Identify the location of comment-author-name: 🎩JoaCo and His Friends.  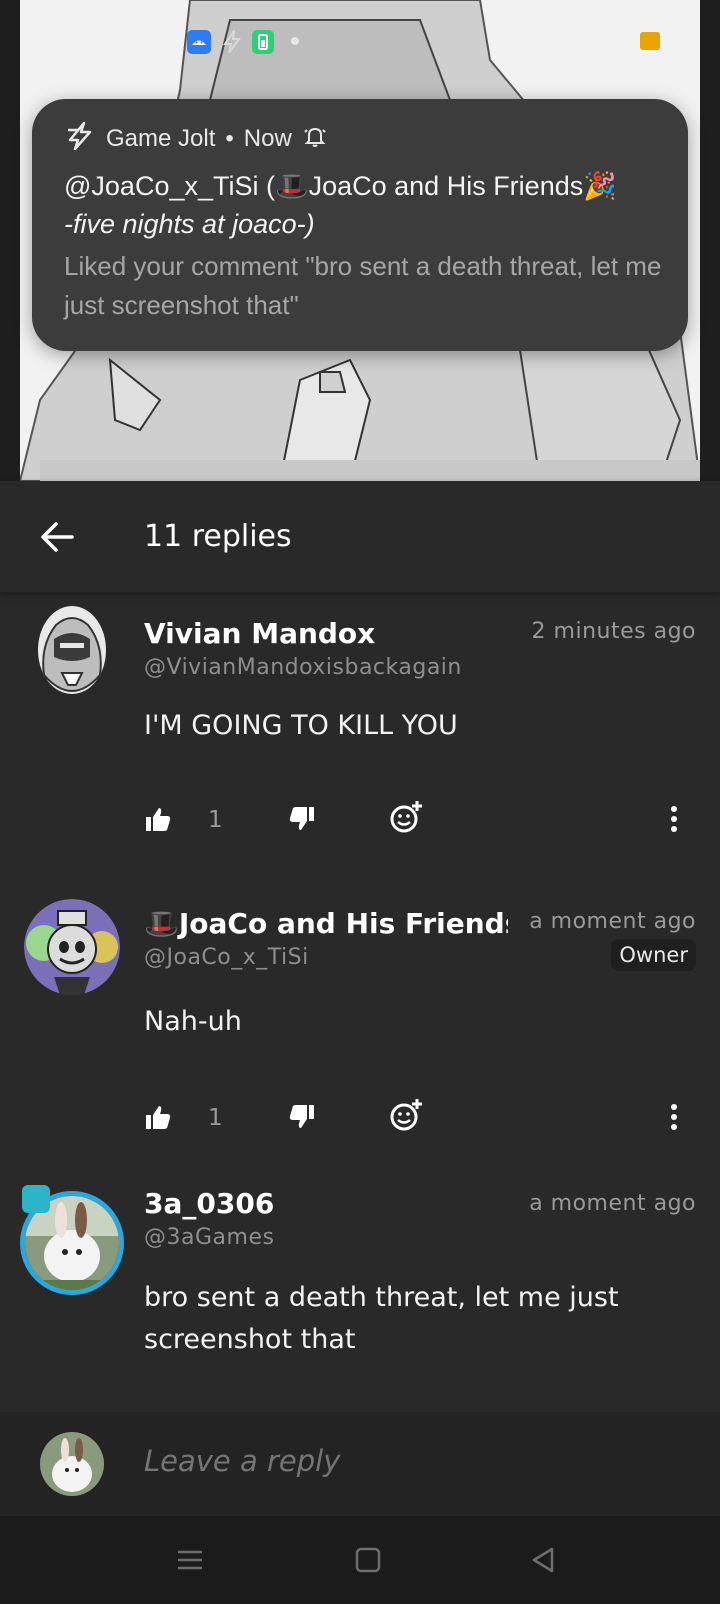
(326, 923).